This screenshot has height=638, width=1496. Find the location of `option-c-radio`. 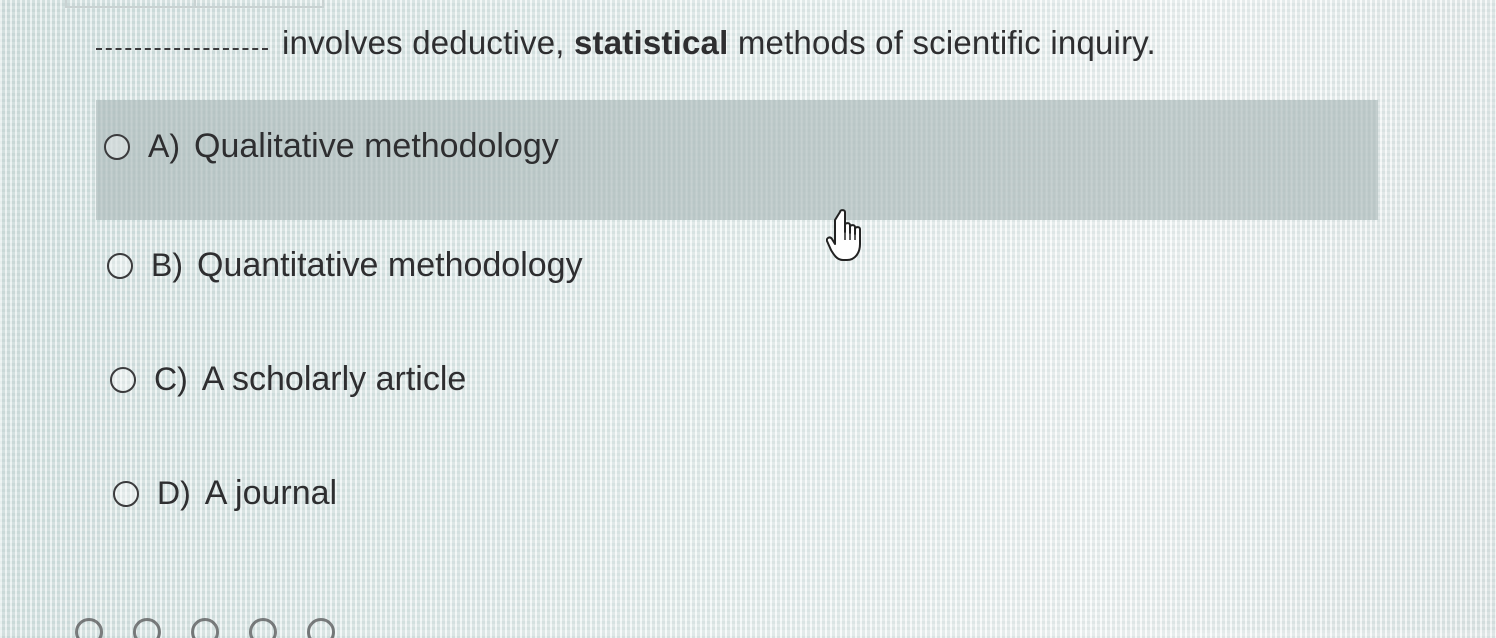

option-c-radio is located at coordinates (123, 379).